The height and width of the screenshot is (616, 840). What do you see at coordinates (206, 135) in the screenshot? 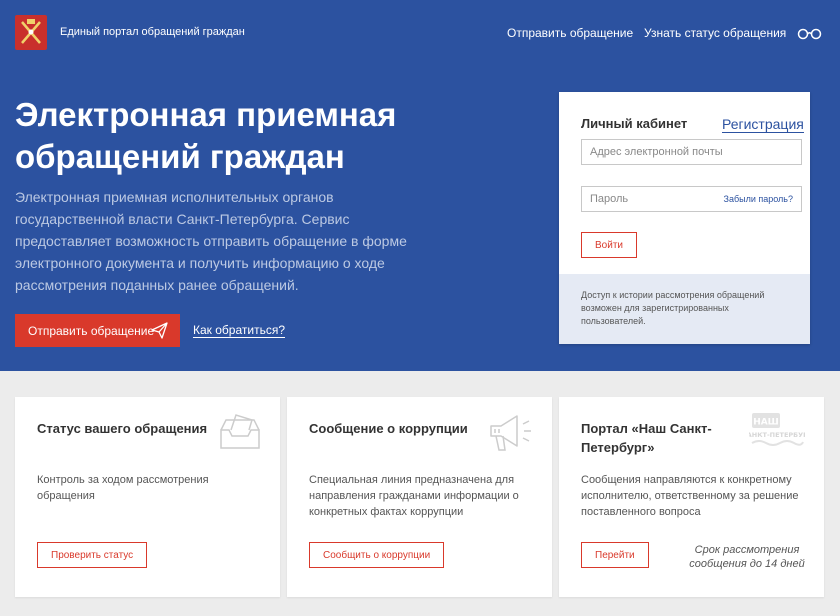
I see `hero-title: Электронная приемная обращений граждан` at bounding box center [206, 135].